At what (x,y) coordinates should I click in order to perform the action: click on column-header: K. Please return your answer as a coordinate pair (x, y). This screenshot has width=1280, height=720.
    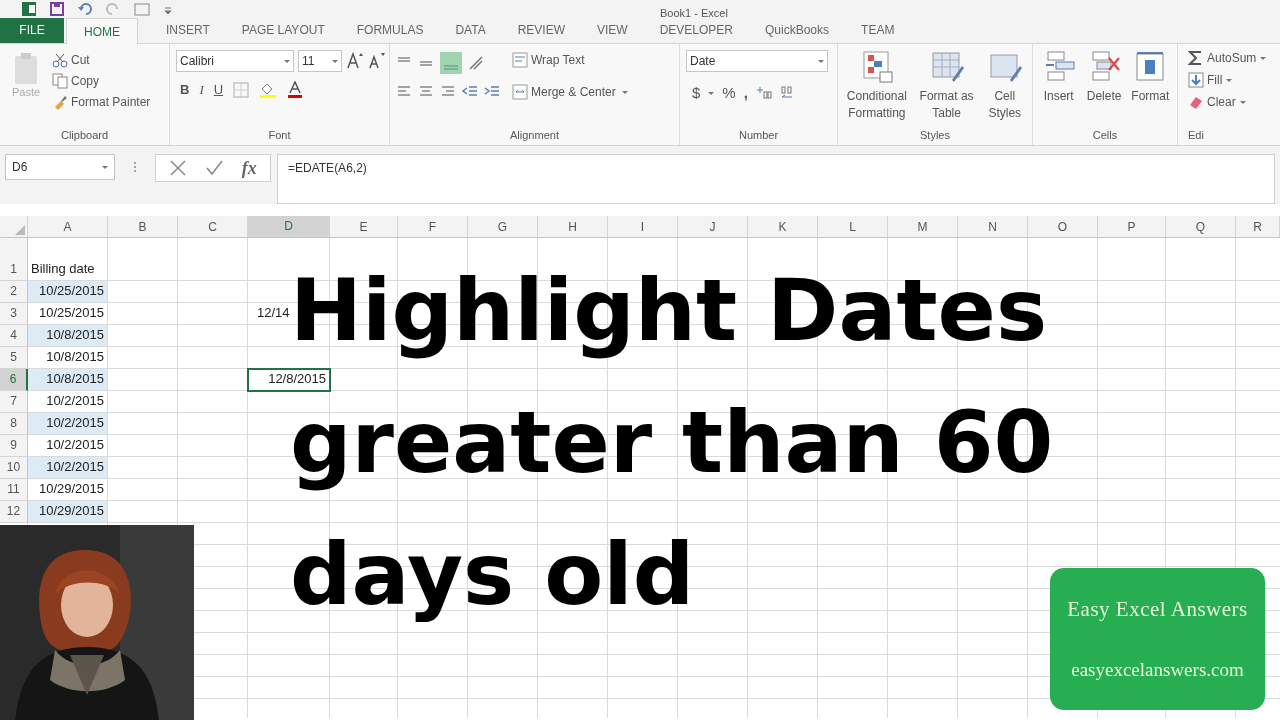
    Looking at the image, I should click on (783, 226).